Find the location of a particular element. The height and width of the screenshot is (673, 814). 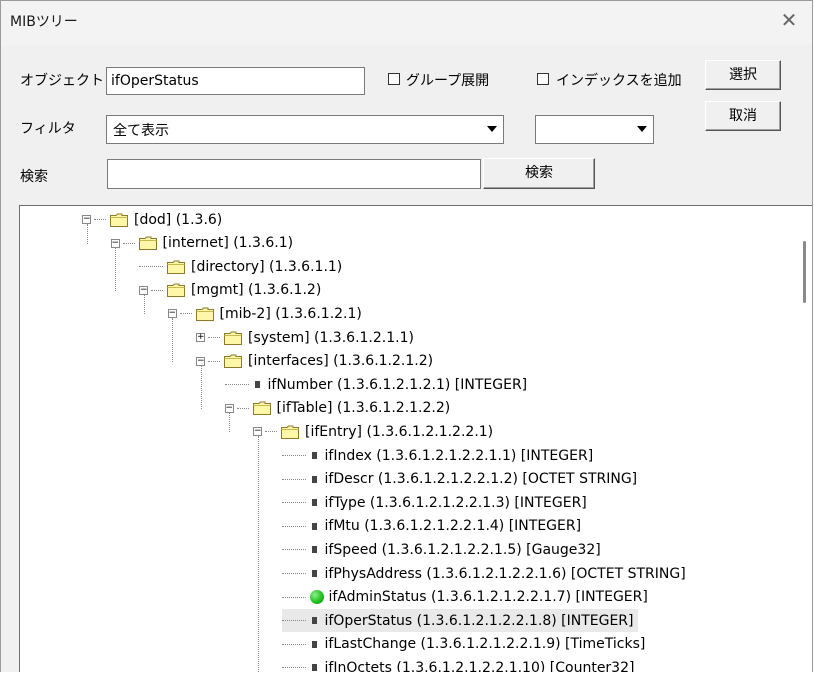

filter-select: 全て表示 is located at coordinates (305, 129).